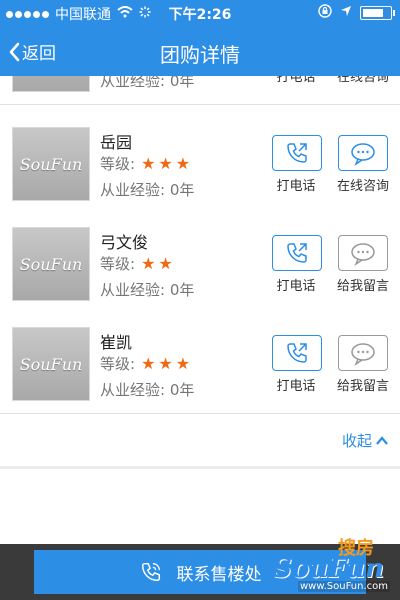  I want to click on consultant-name: 岳园, so click(116, 142).